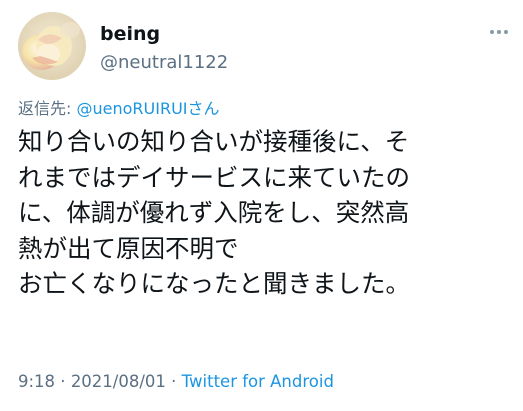  What do you see at coordinates (214, 212) in the screenshot?
I see `tweet-text-line: に、体調が優れず入院をし、突然高` at bounding box center [214, 212].